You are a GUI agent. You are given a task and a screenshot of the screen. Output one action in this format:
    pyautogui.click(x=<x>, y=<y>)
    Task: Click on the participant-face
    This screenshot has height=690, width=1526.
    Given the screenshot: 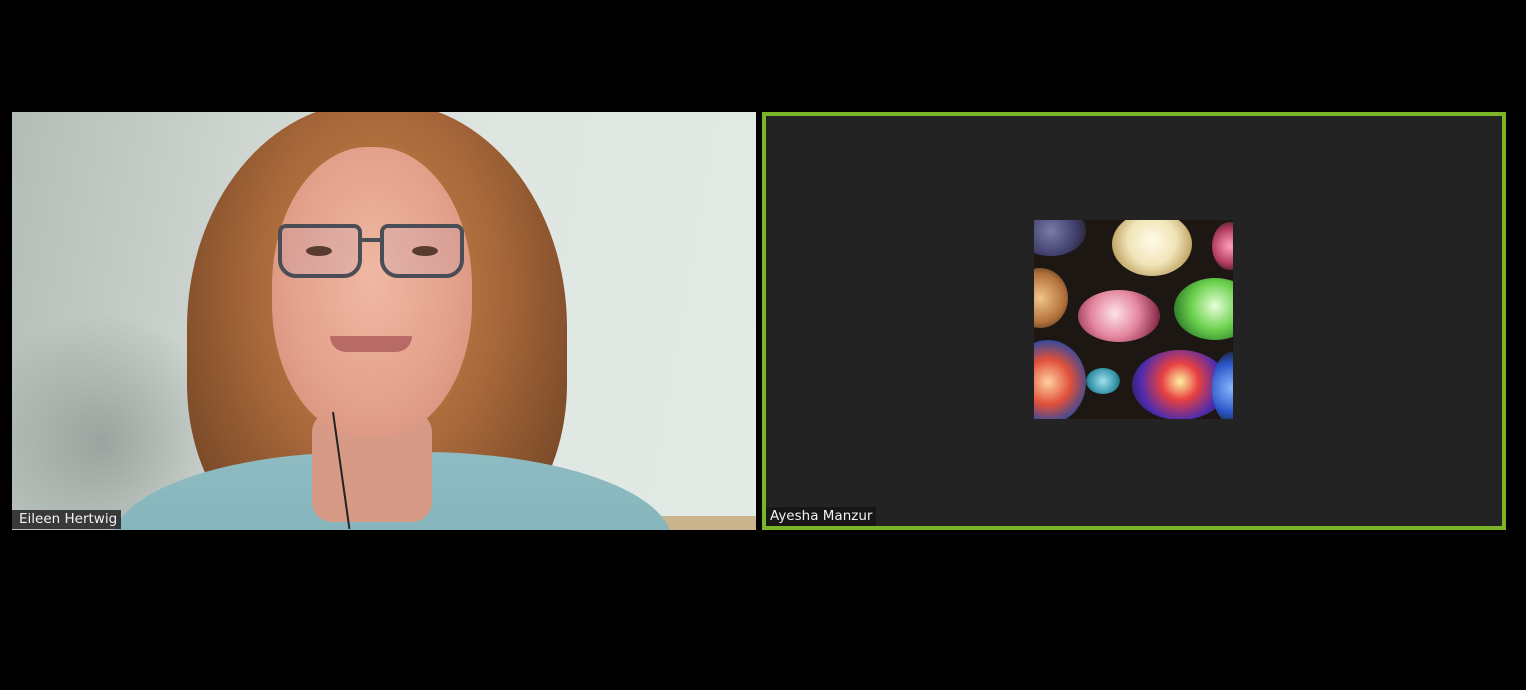 What is the action you would take?
    pyautogui.click(x=372, y=292)
    